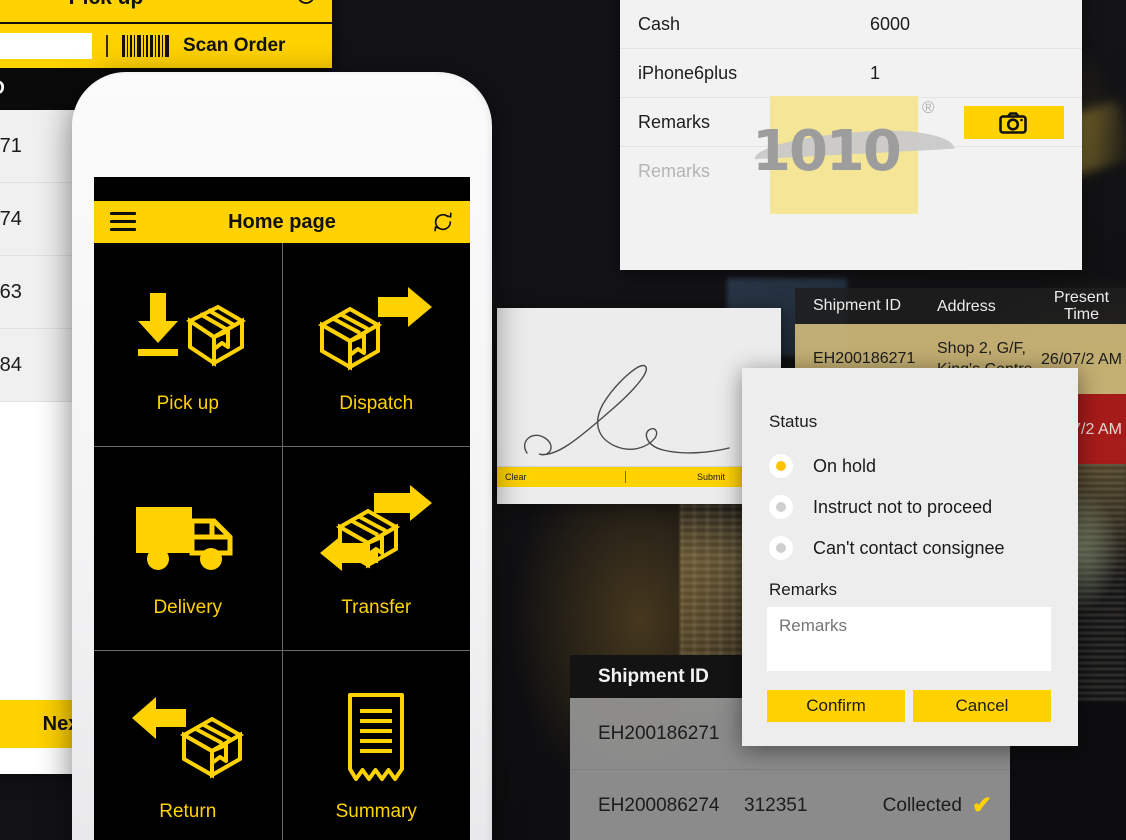 The height and width of the screenshot is (840, 1126). I want to click on search-input, so click(46, 46).